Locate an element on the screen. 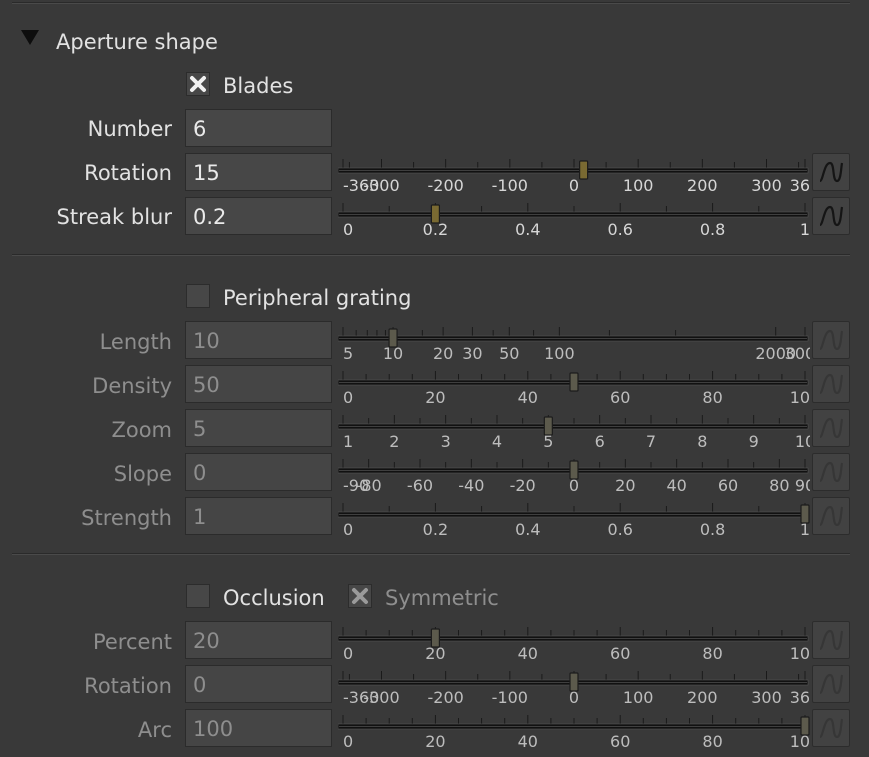 The width and height of the screenshot is (869, 757). tick-label: 5 is located at coordinates (348, 352).